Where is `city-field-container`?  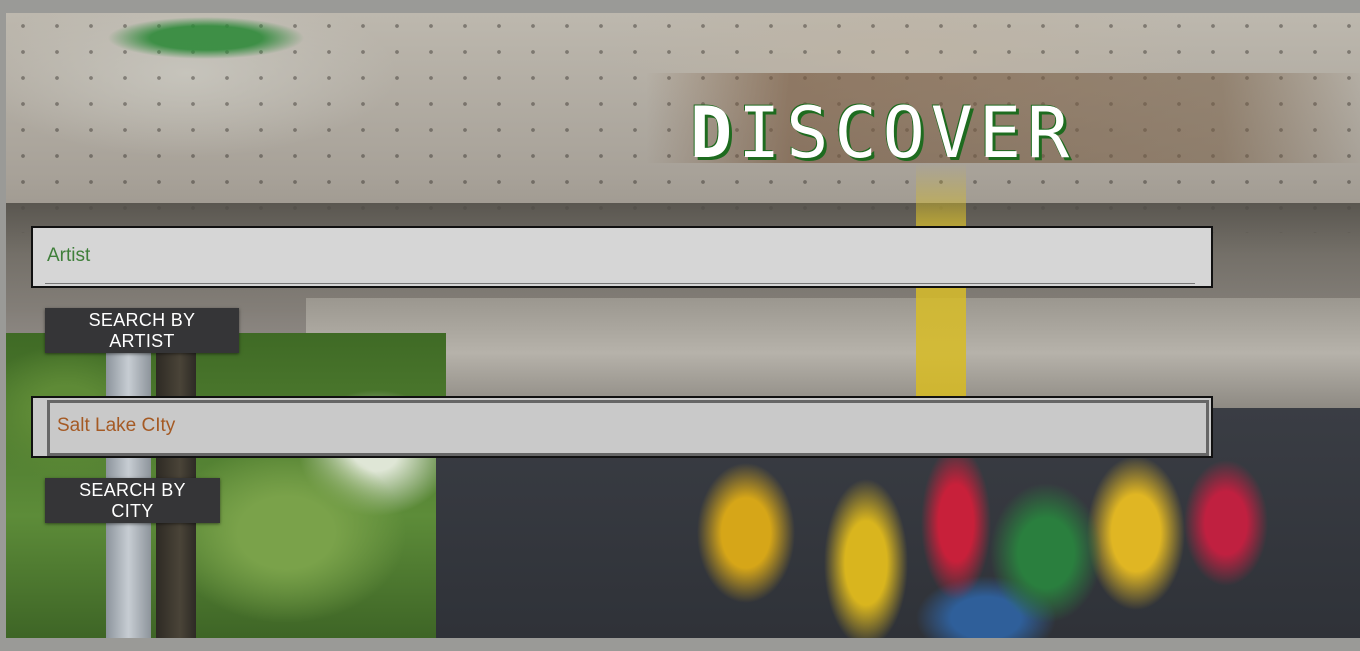 city-field-container is located at coordinates (622, 427).